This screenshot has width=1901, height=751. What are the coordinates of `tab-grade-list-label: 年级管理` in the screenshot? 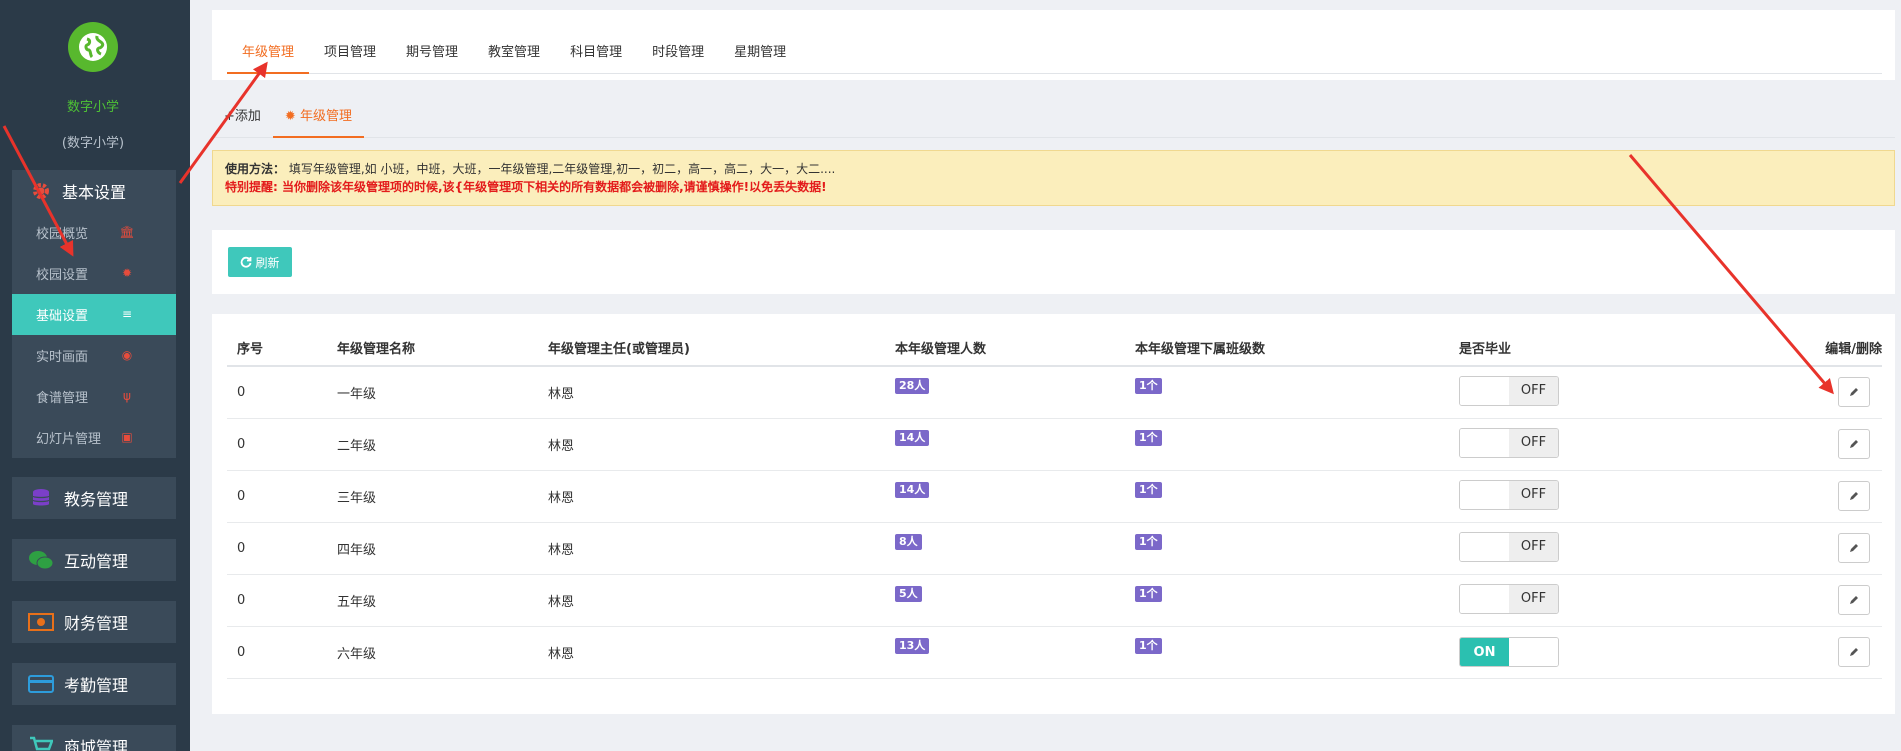 It's located at (325, 116).